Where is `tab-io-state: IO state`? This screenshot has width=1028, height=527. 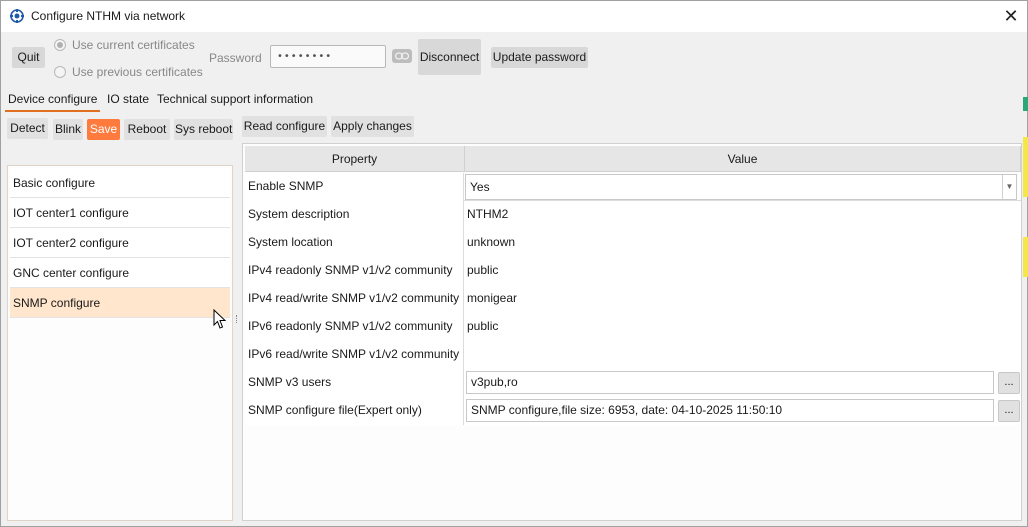
tab-io-state: IO state is located at coordinates (128, 99).